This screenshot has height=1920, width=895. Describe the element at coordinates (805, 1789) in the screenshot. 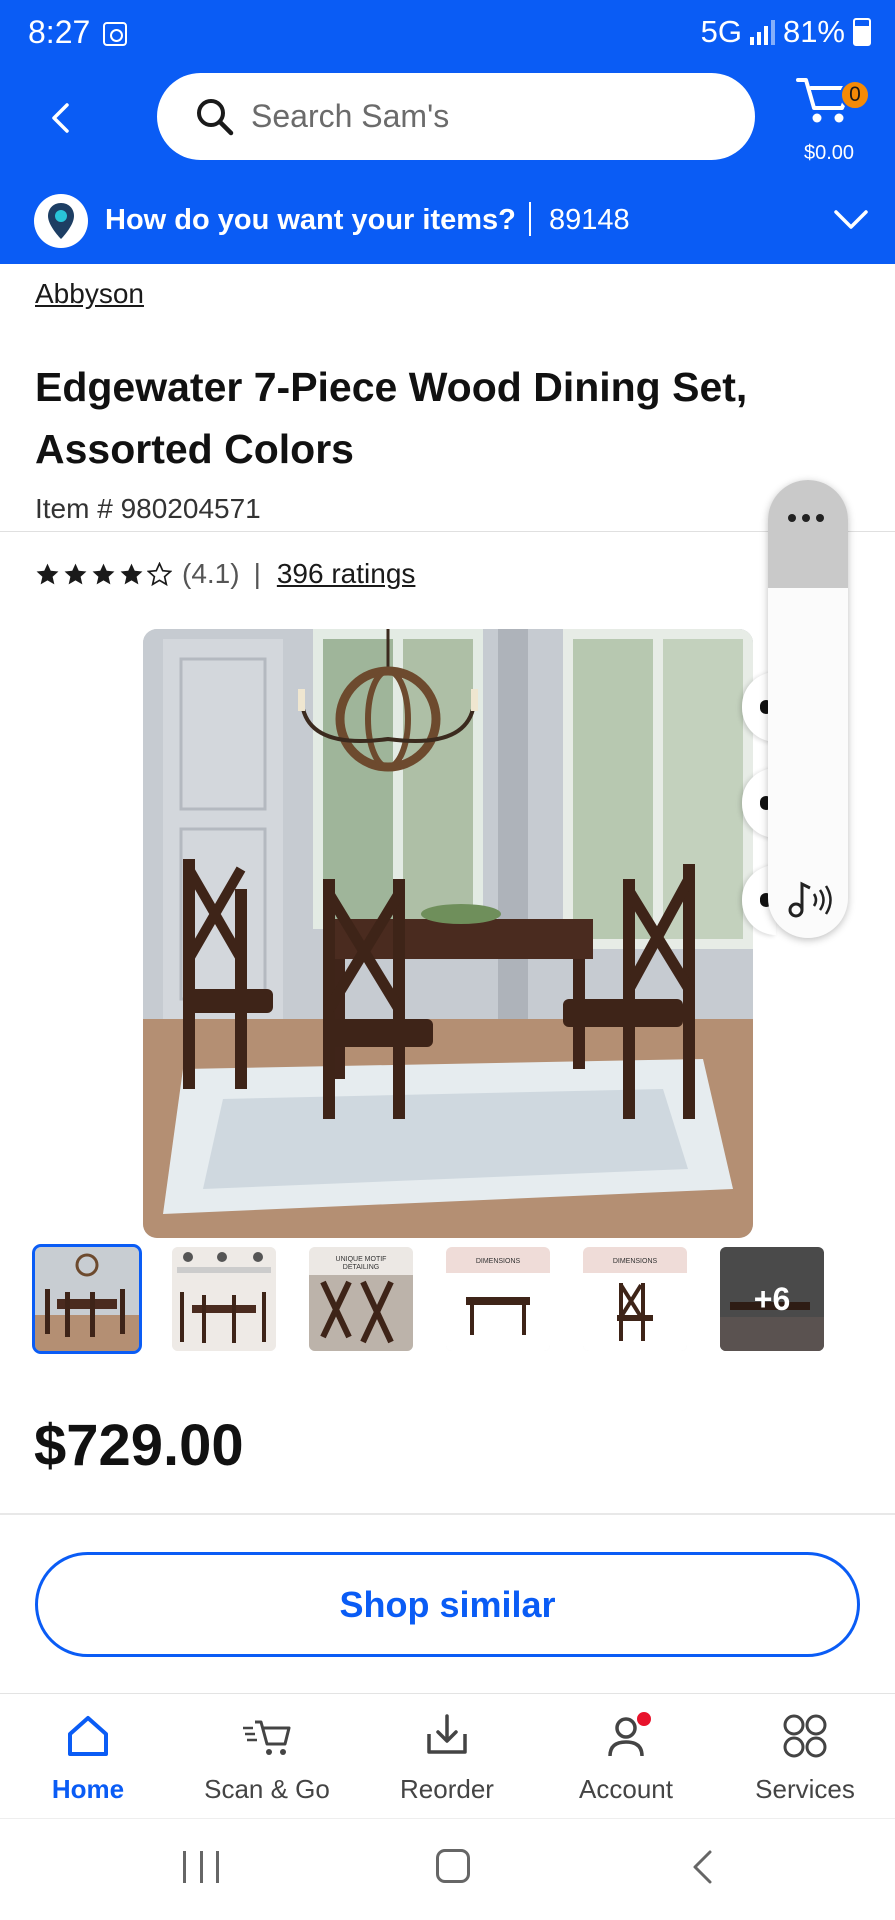

I see `nav-label: Services` at that location.